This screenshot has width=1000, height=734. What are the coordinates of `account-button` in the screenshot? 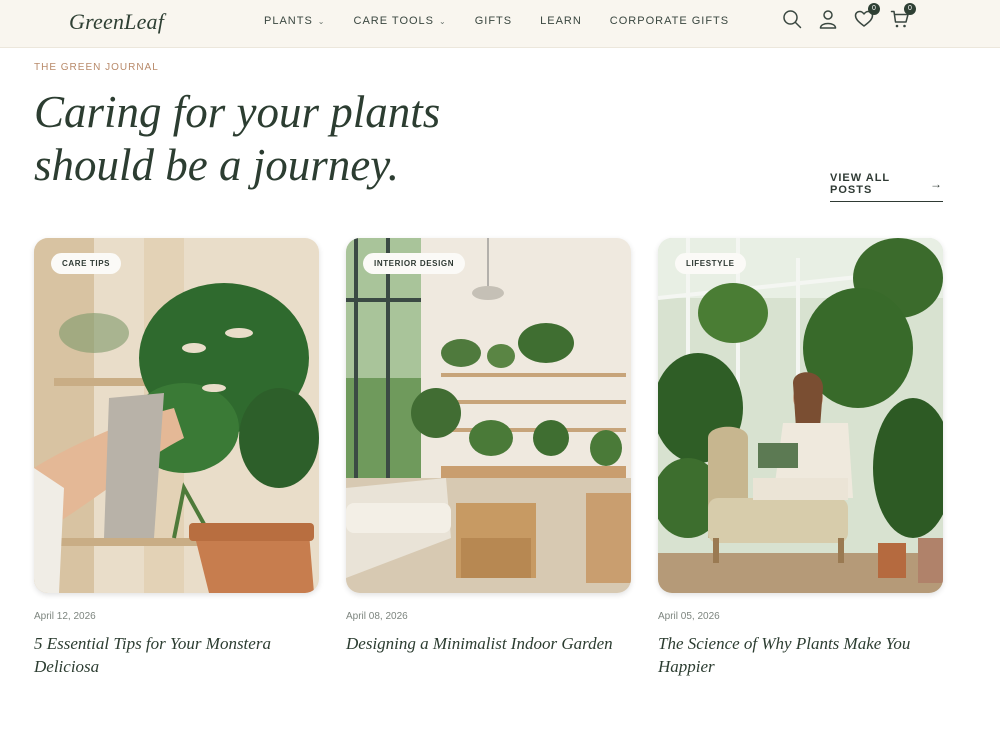 It's located at (828, 20).